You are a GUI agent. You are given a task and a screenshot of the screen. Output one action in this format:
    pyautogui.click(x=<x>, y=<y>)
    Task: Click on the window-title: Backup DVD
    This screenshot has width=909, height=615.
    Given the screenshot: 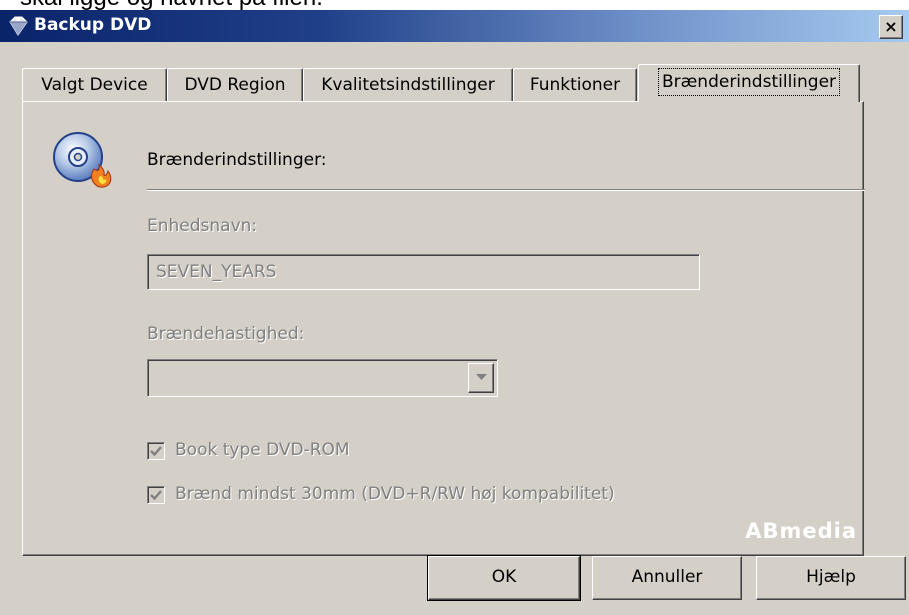 What is the action you would take?
    pyautogui.click(x=93, y=25)
    